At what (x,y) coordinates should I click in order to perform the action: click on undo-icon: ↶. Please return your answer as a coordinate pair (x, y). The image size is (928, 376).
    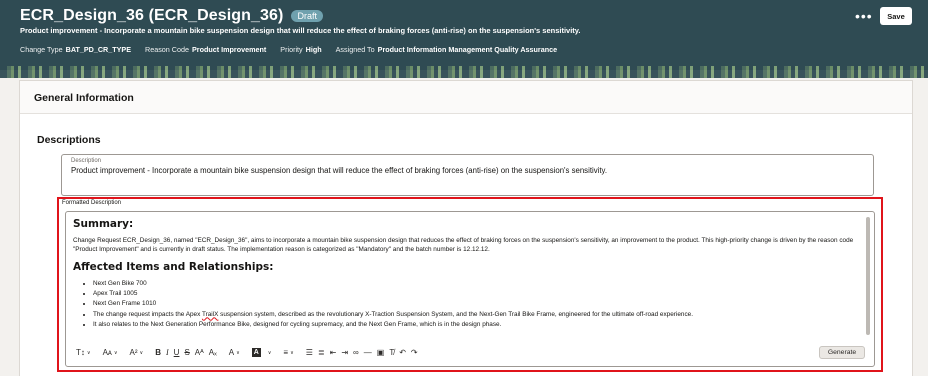
    Looking at the image, I should click on (402, 353).